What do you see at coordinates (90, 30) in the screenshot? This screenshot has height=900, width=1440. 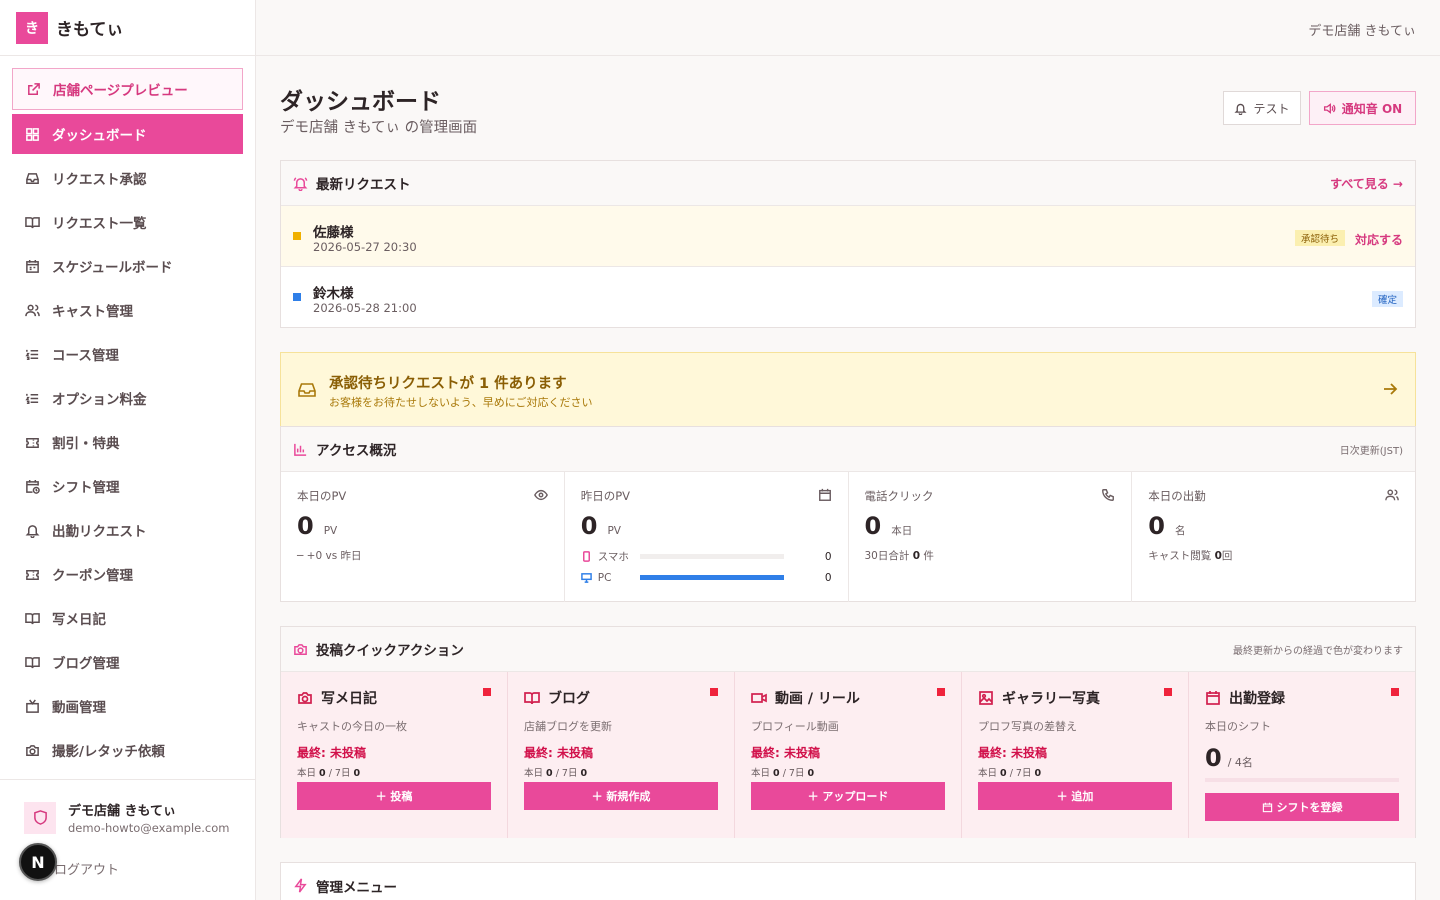 I see `brand-name: きもてぃ` at bounding box center [90, 30].